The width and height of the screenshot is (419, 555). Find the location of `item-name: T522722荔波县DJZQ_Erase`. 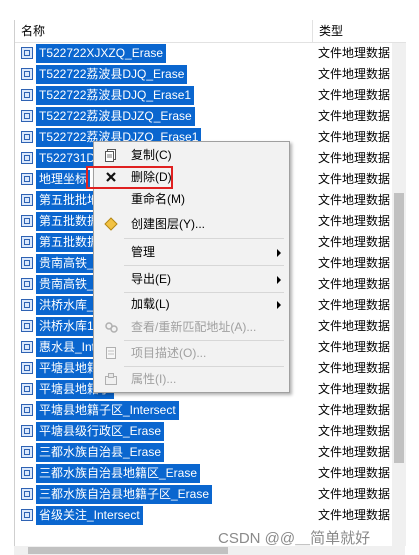

item-name: T522722荔波县DJZQ_Erase is located at coordinates (115, 116).